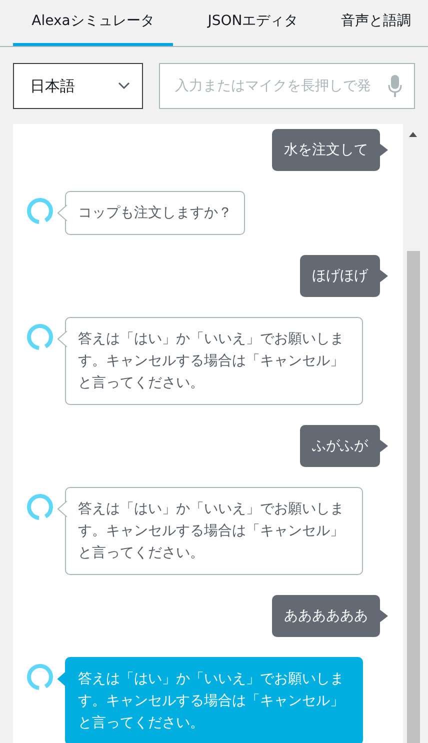  Describe the element at coordinates (253, 23) in the screenshot. I see `tab: JSONエディタ` at that location.